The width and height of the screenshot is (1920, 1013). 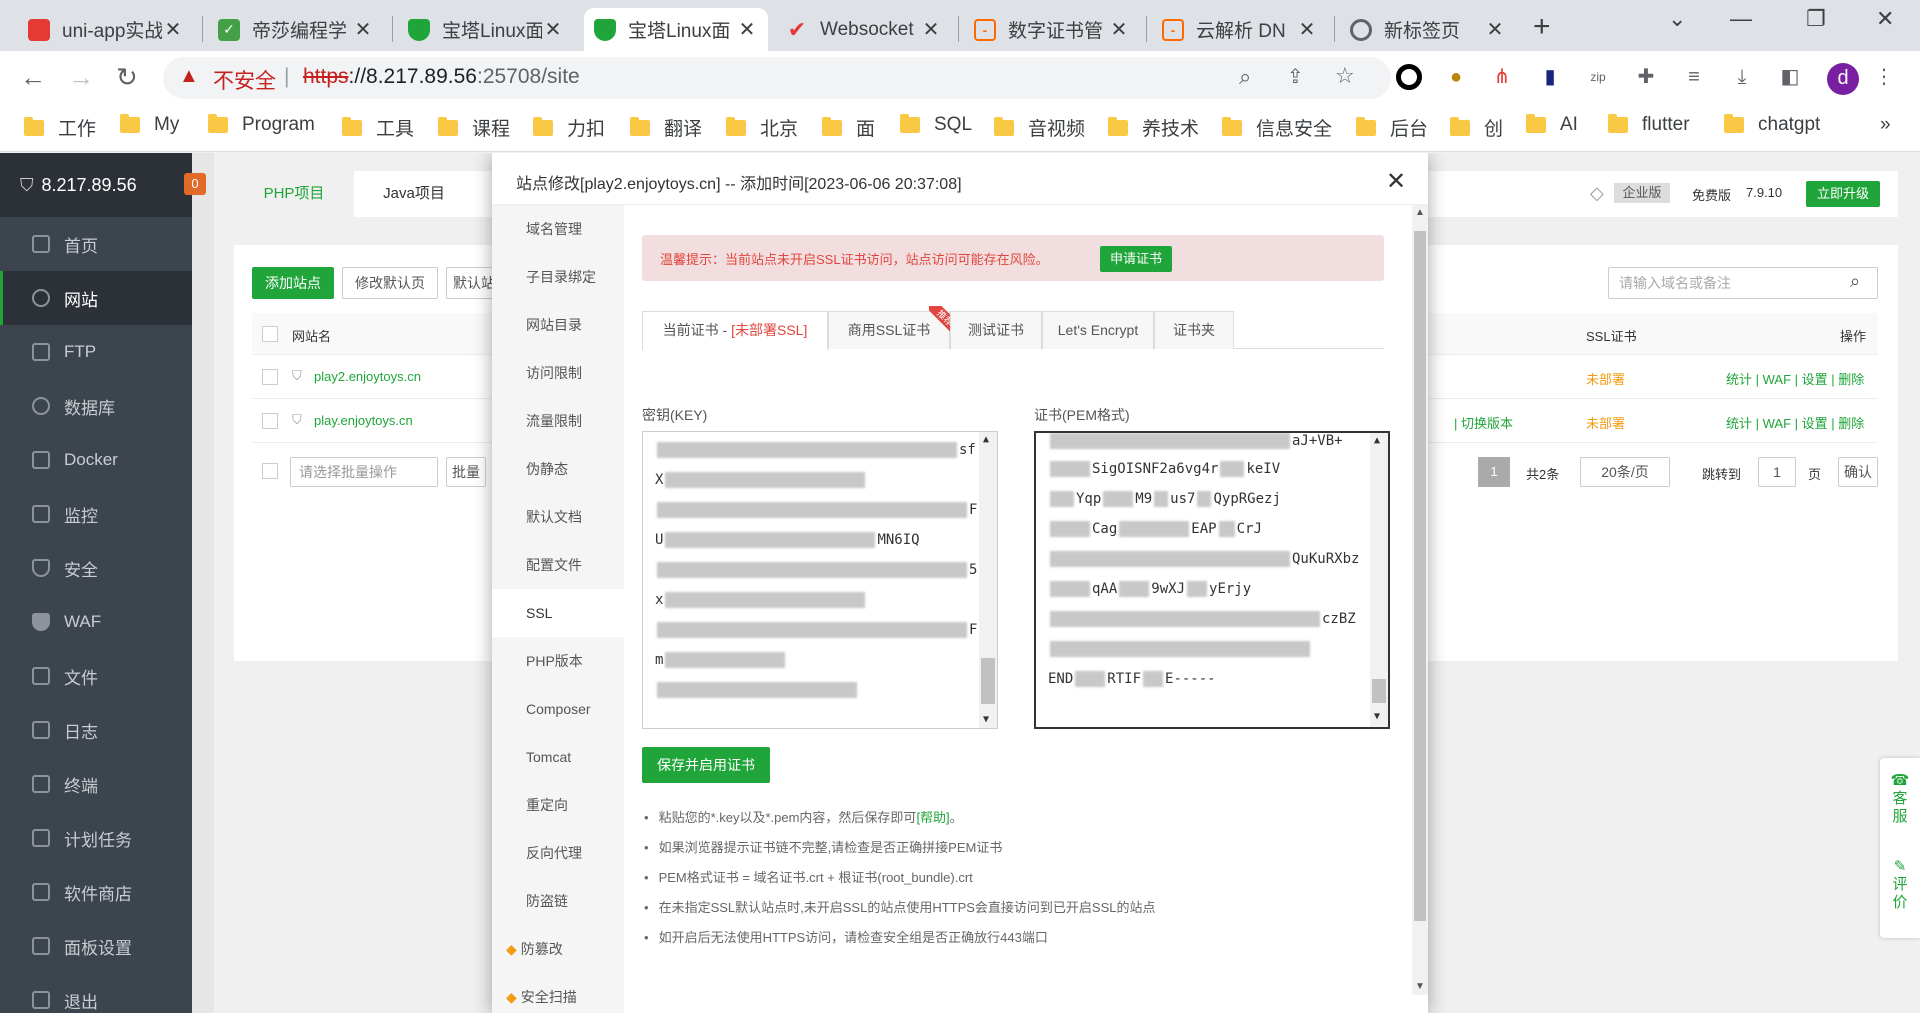 I want to click on window-close-icon: ✕, so click(x=1885, y=19).